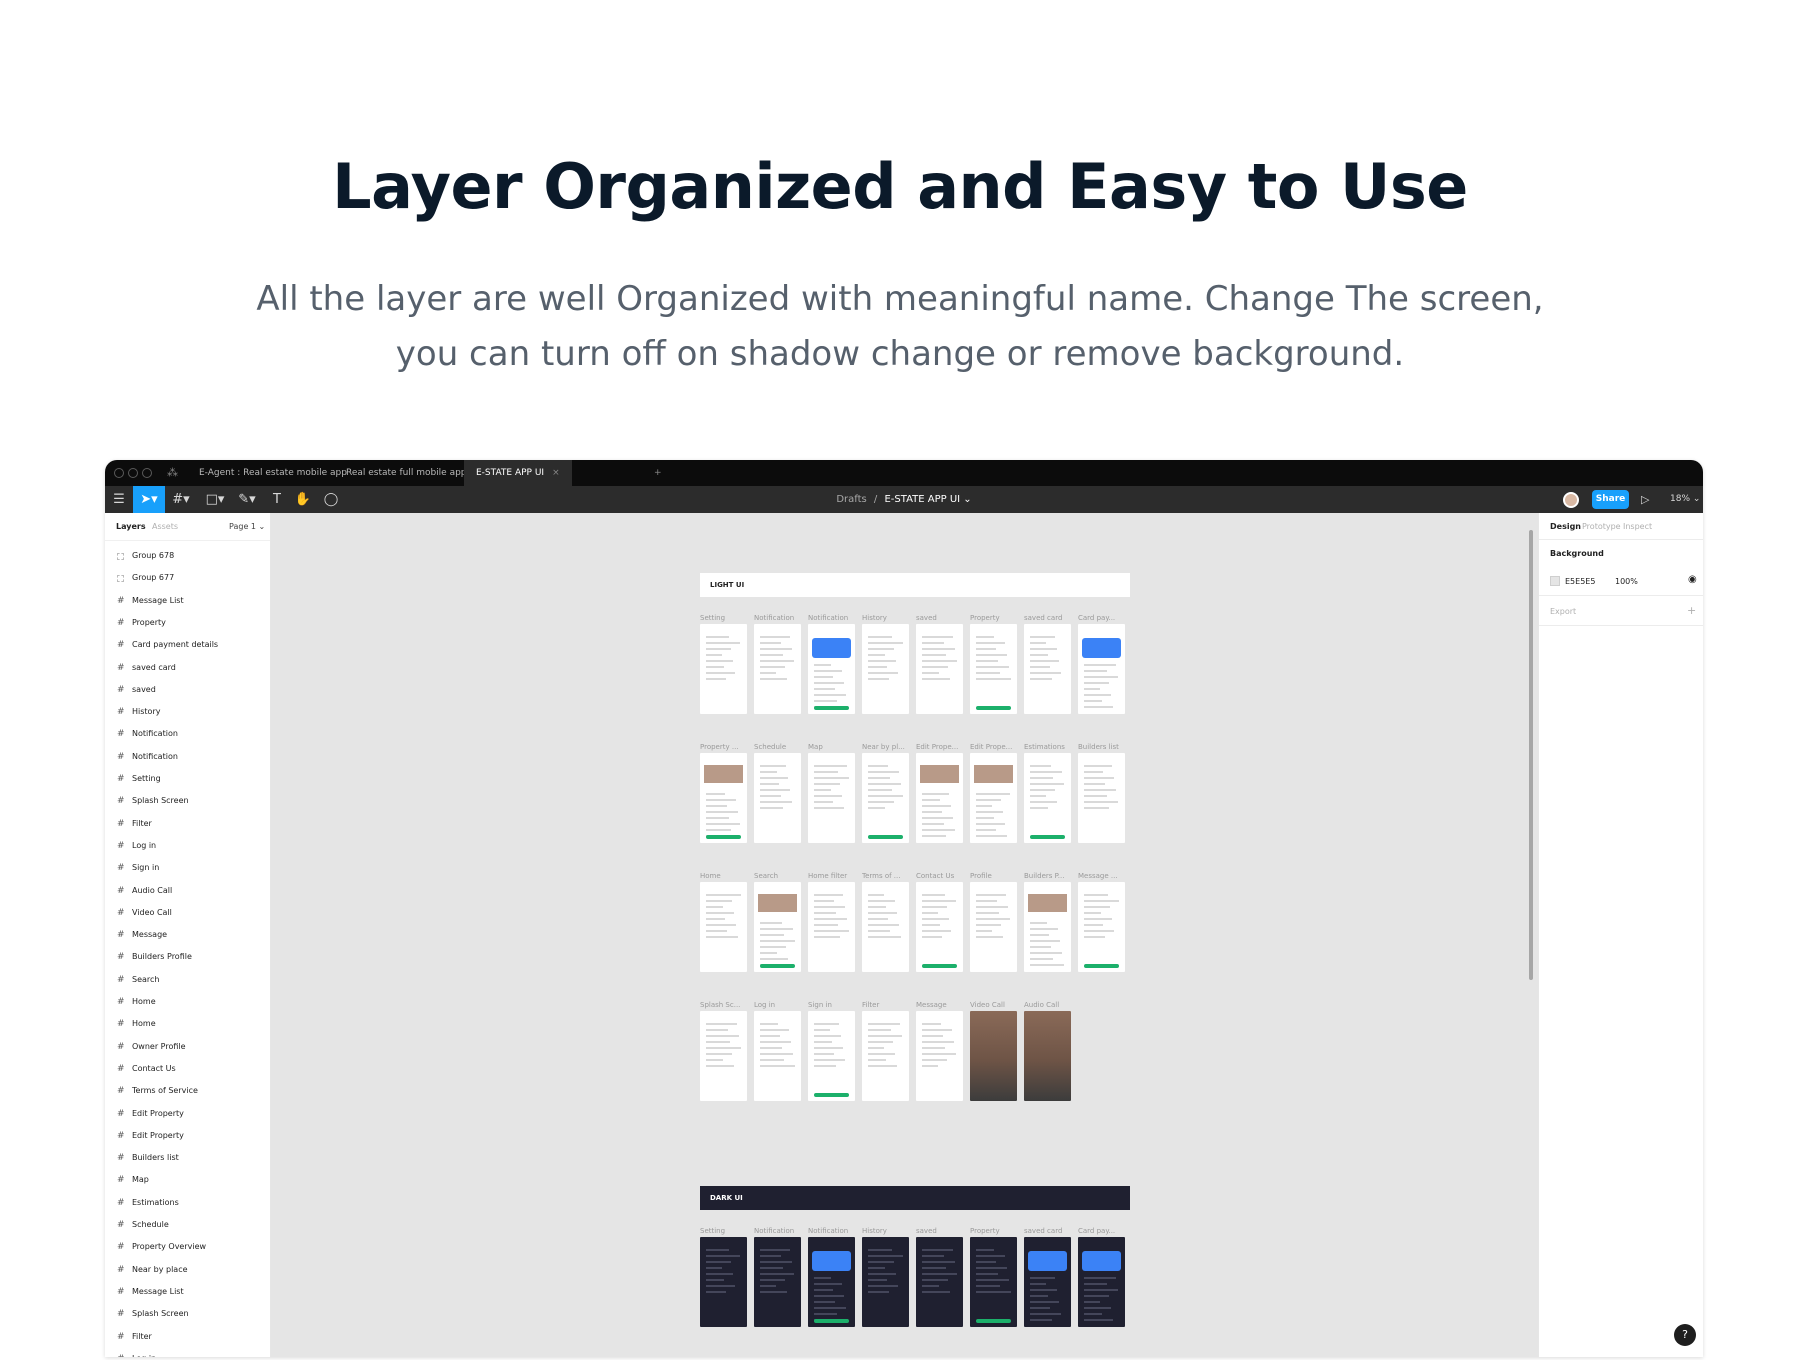  What do you see at coordinates (187, 645) in the screenshot?
I see `layer-item: # Card payment details` at bounding box center [187, 645].